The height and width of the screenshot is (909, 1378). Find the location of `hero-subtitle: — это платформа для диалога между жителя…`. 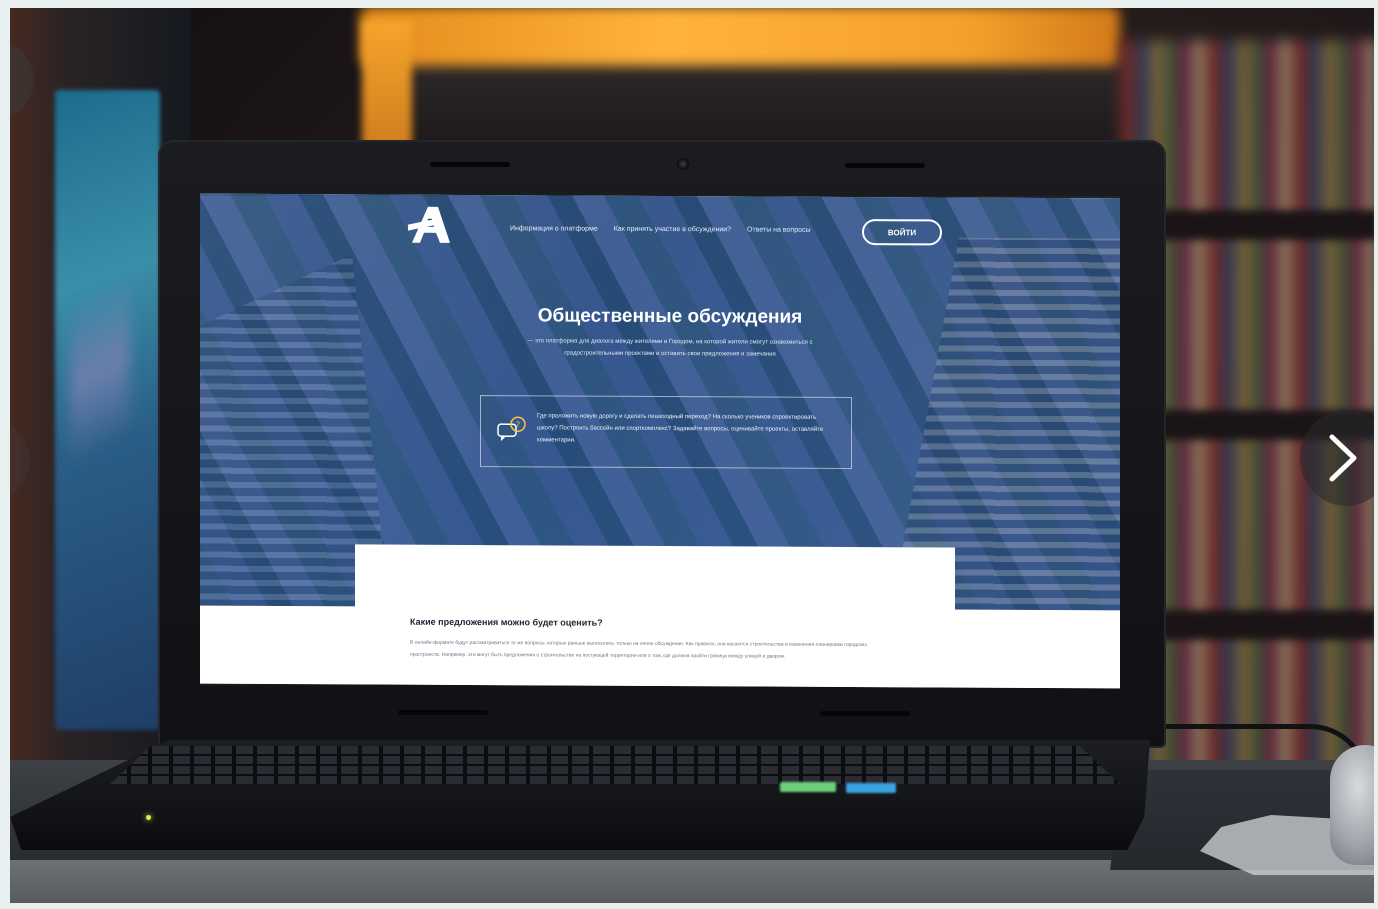

hero-subtitle: — это платформа для диалога между жителя… is located at coordinates (670, 348).